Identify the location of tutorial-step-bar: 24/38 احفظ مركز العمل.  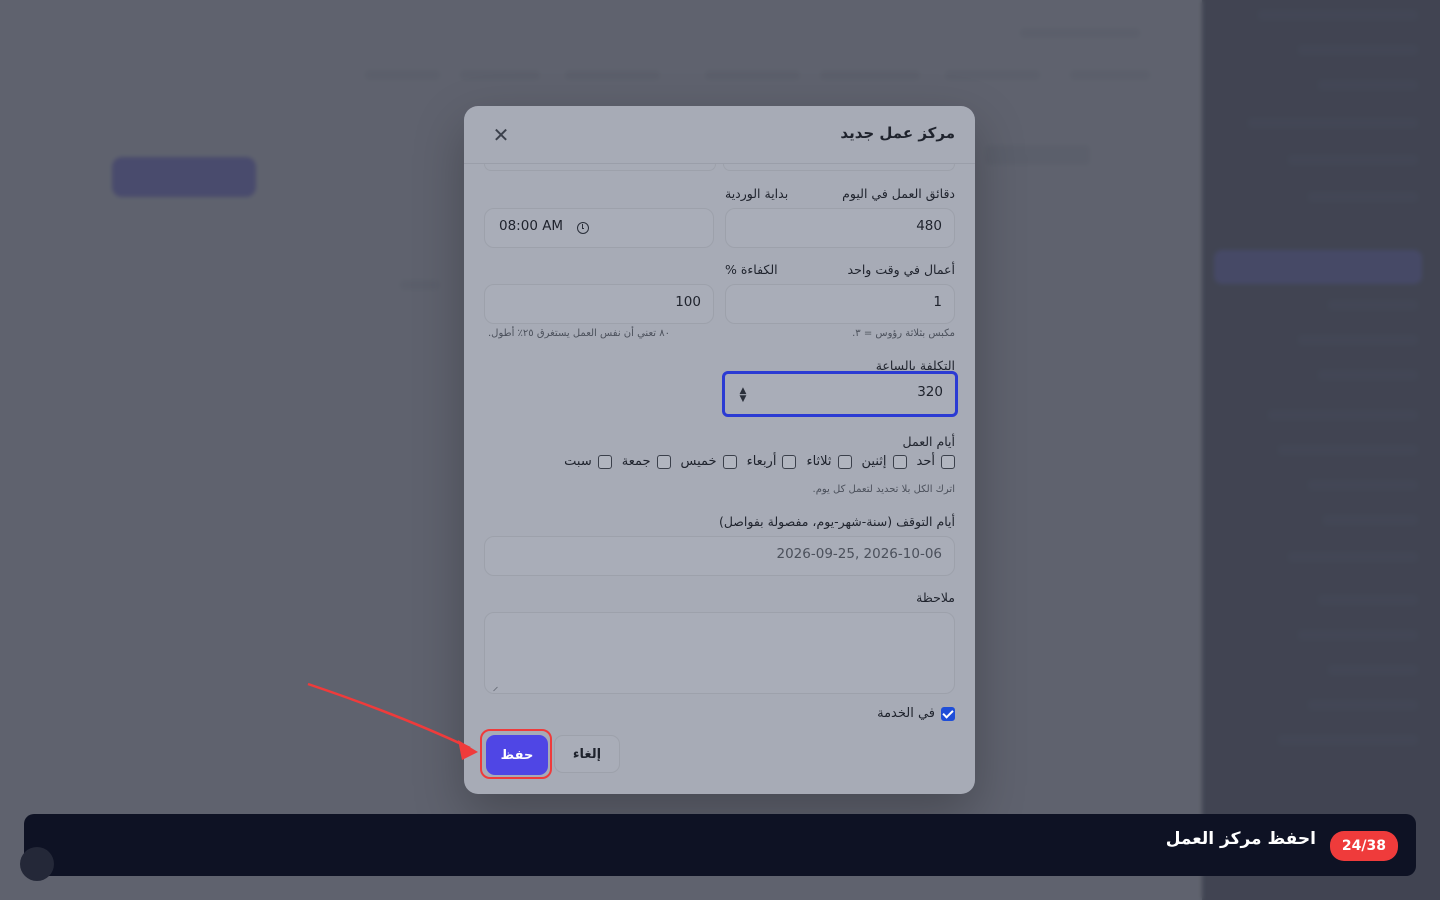
(720, 845).